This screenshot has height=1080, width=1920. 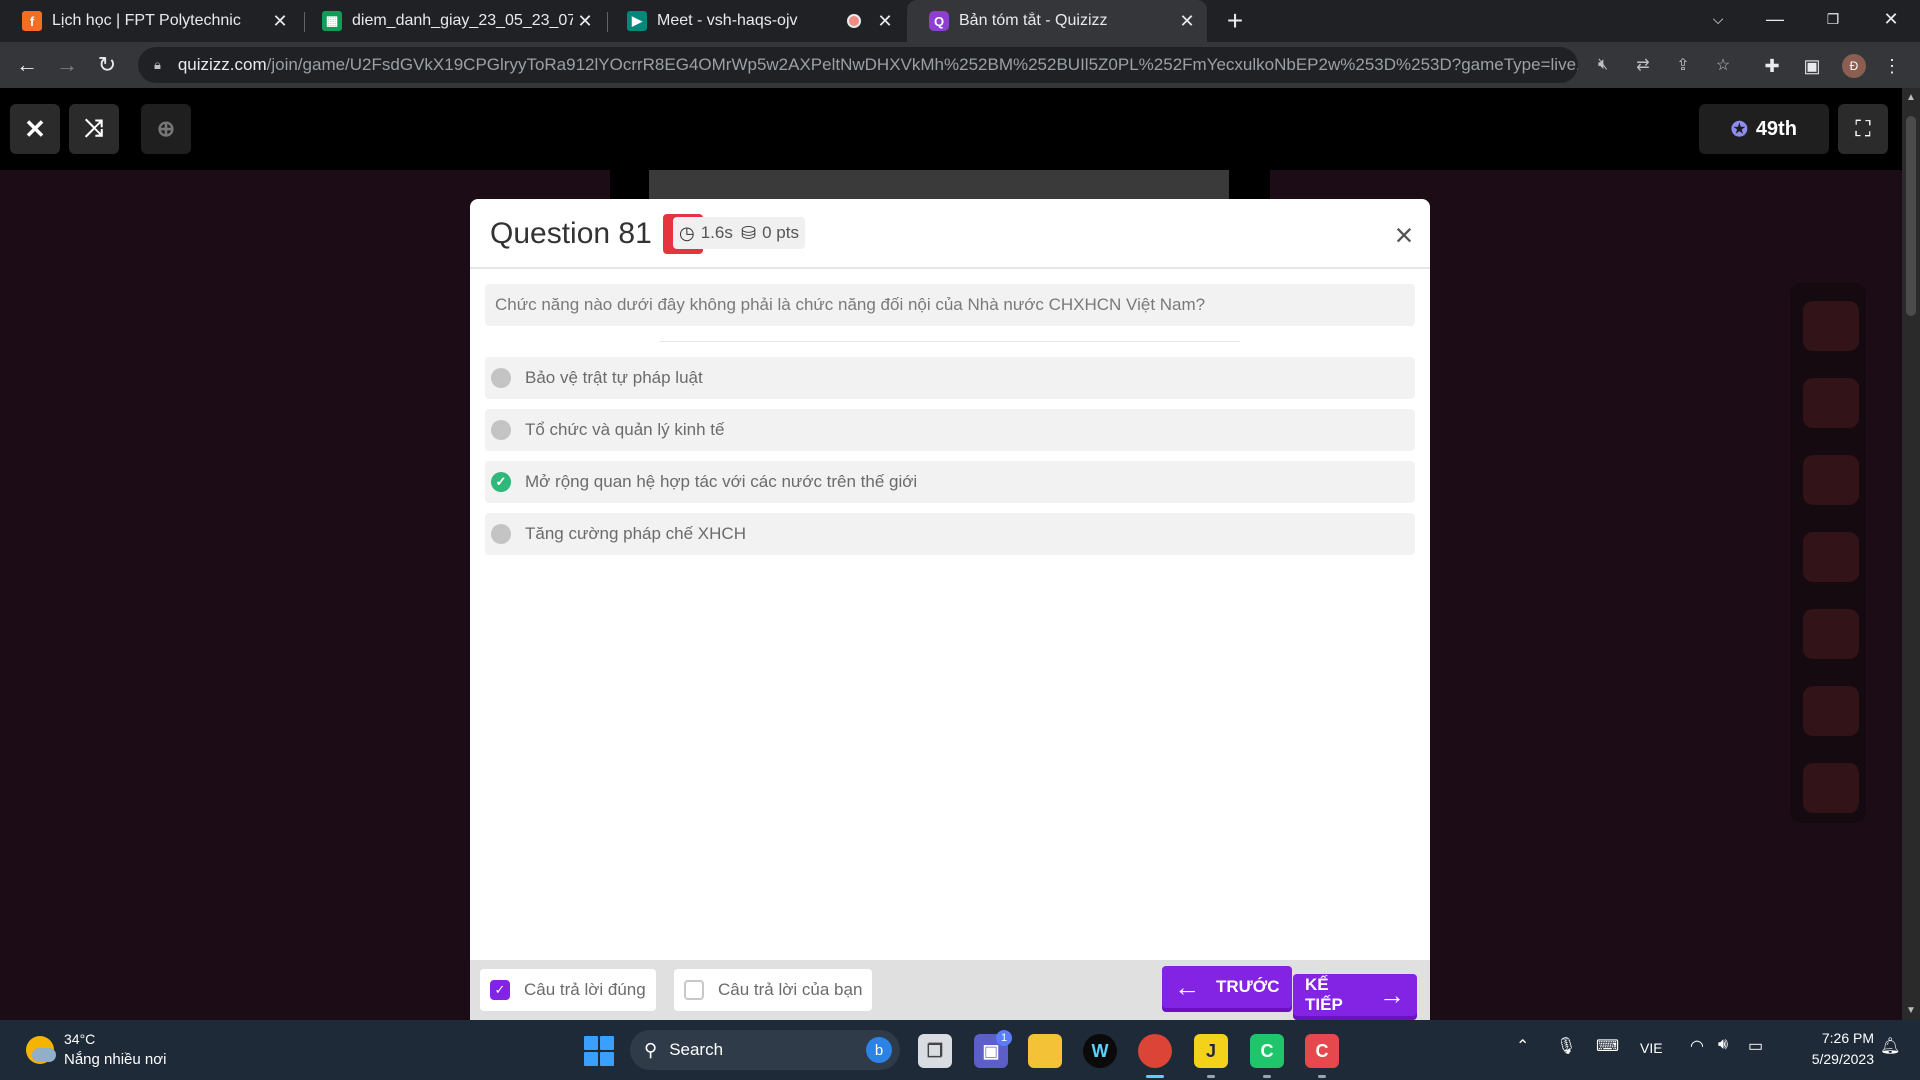 I want to click on shoe-powerup-icon, so click(x=1831, y=711).